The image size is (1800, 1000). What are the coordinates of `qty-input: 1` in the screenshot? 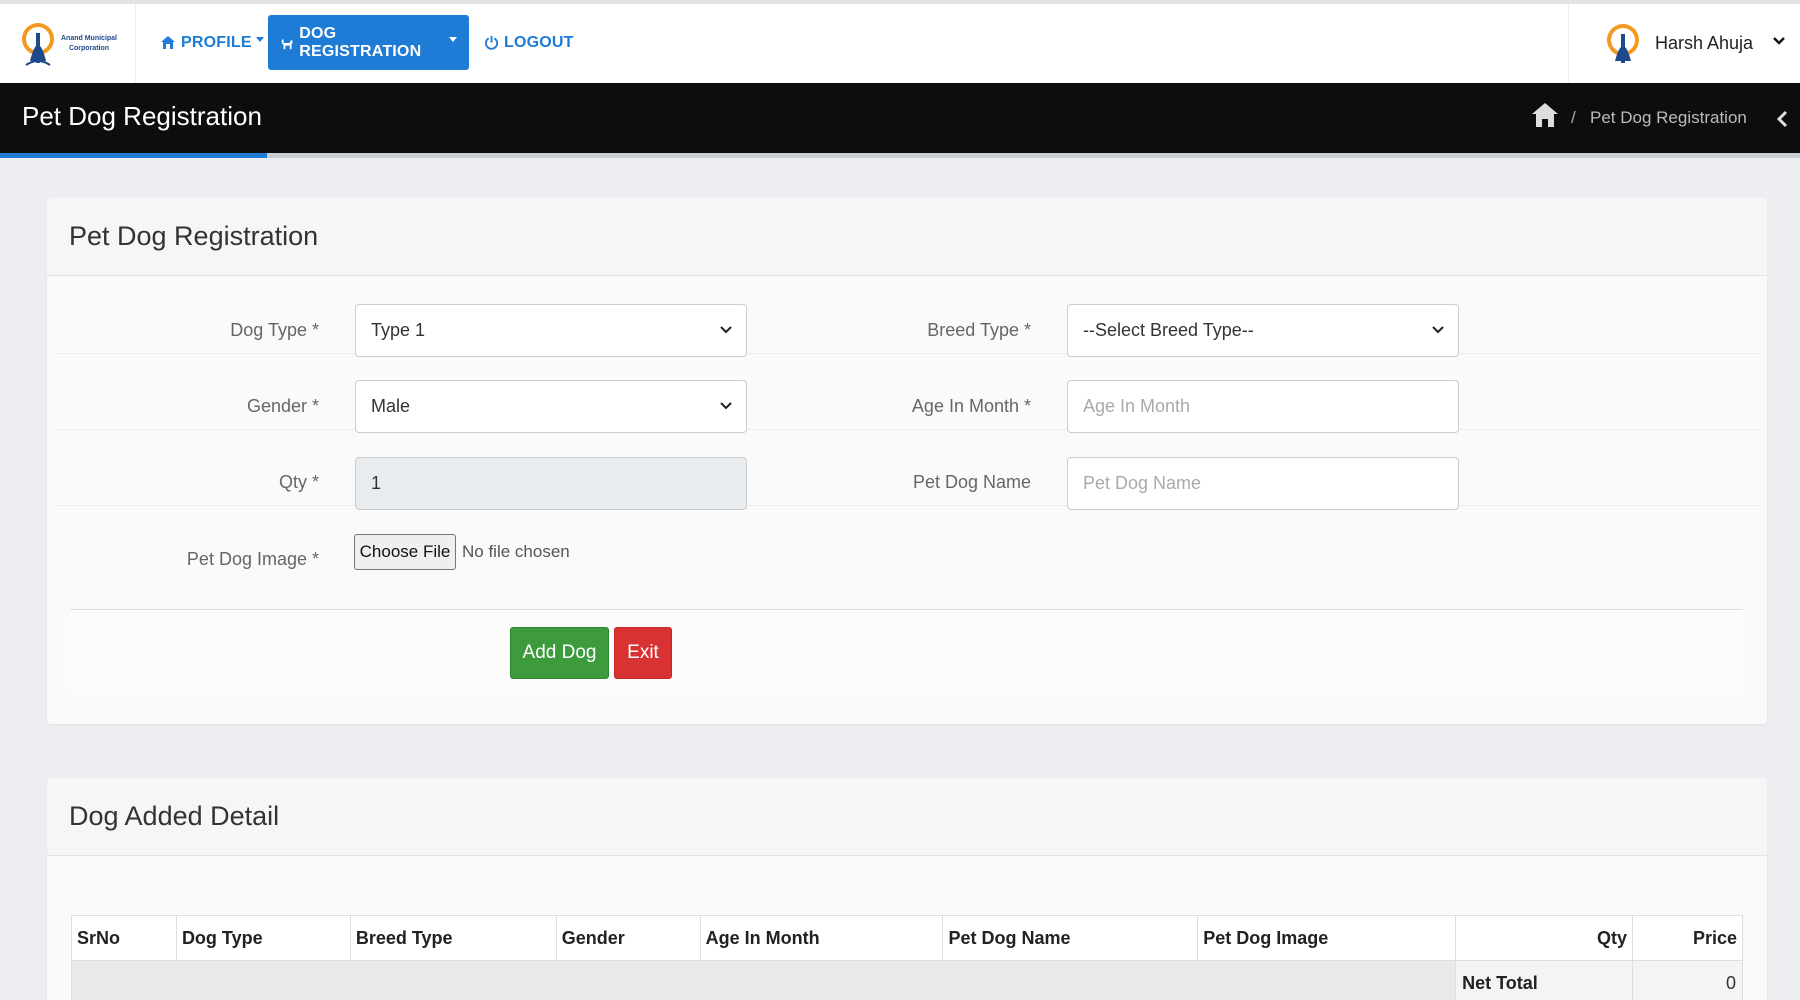 It's located at (551, 483).